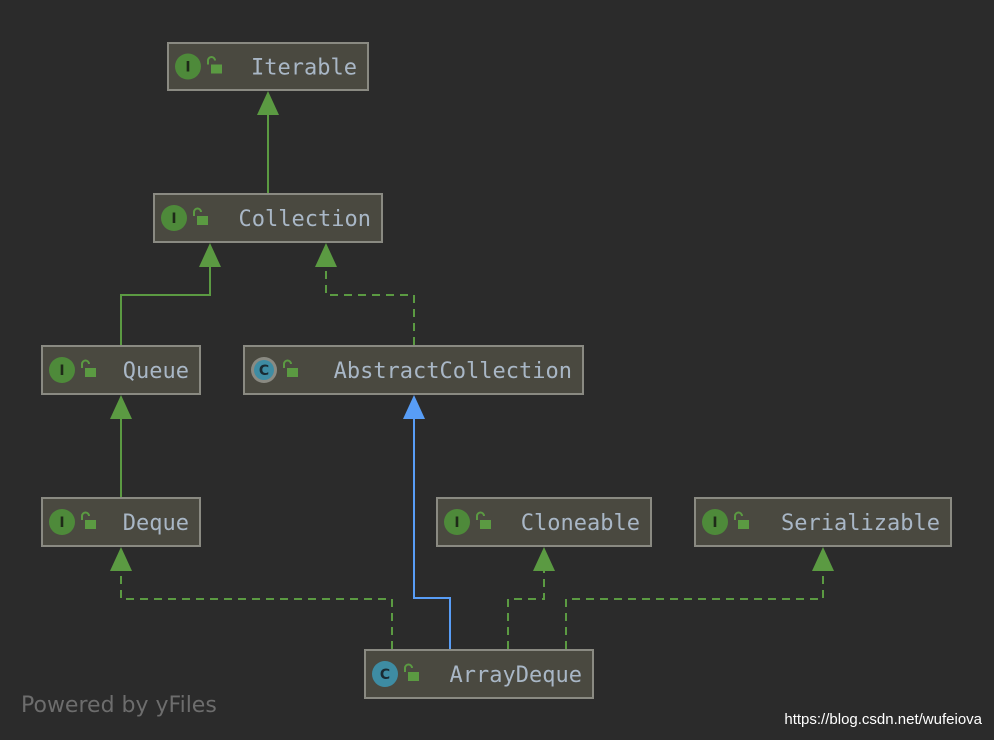  I want to click on edge-queue-to-collection, so click(170, 294).